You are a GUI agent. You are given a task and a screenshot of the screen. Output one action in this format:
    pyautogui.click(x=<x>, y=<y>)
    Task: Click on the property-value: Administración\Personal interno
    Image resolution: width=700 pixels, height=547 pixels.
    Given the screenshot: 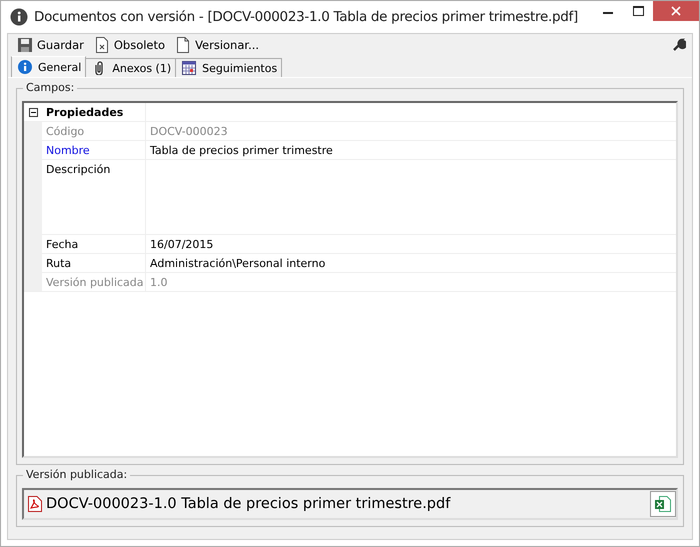 What is the action you would take?
    pyautogui.click(x=237, y=264)
    